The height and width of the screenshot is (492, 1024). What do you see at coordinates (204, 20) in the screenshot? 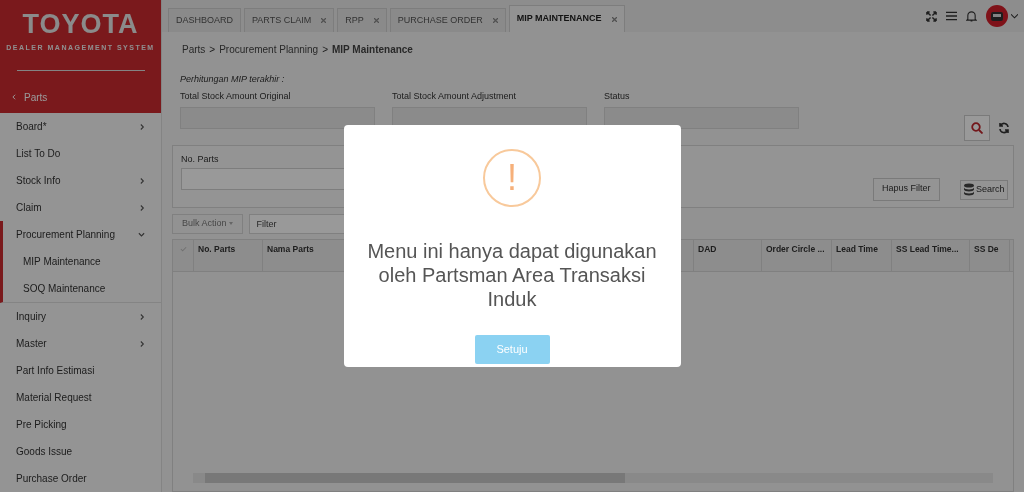
I see `tab: DASHBOARD` at bounding box center [204, 20].